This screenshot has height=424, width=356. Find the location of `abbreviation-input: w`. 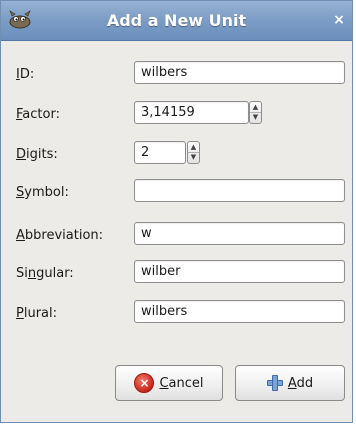

abbreviation-input: w is located at coordinates (239, 233).